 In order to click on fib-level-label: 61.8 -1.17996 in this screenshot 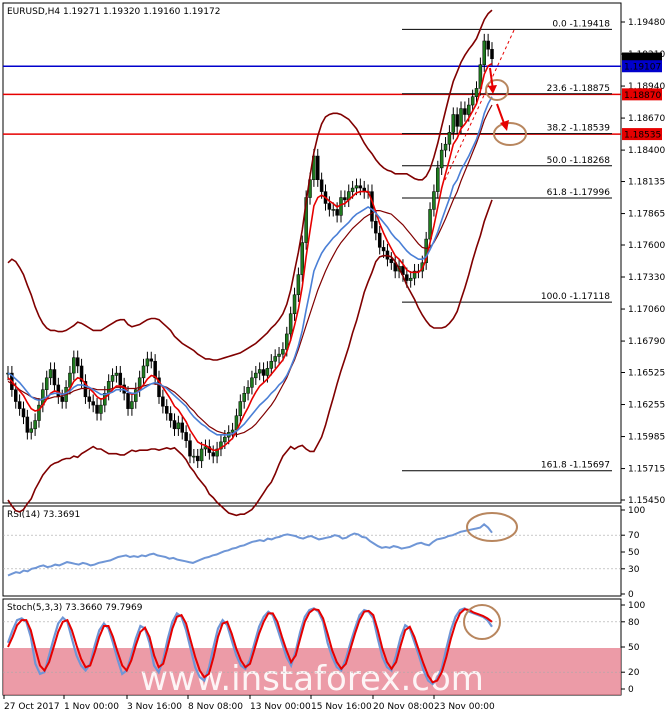, I will do `click(579, 193)`.